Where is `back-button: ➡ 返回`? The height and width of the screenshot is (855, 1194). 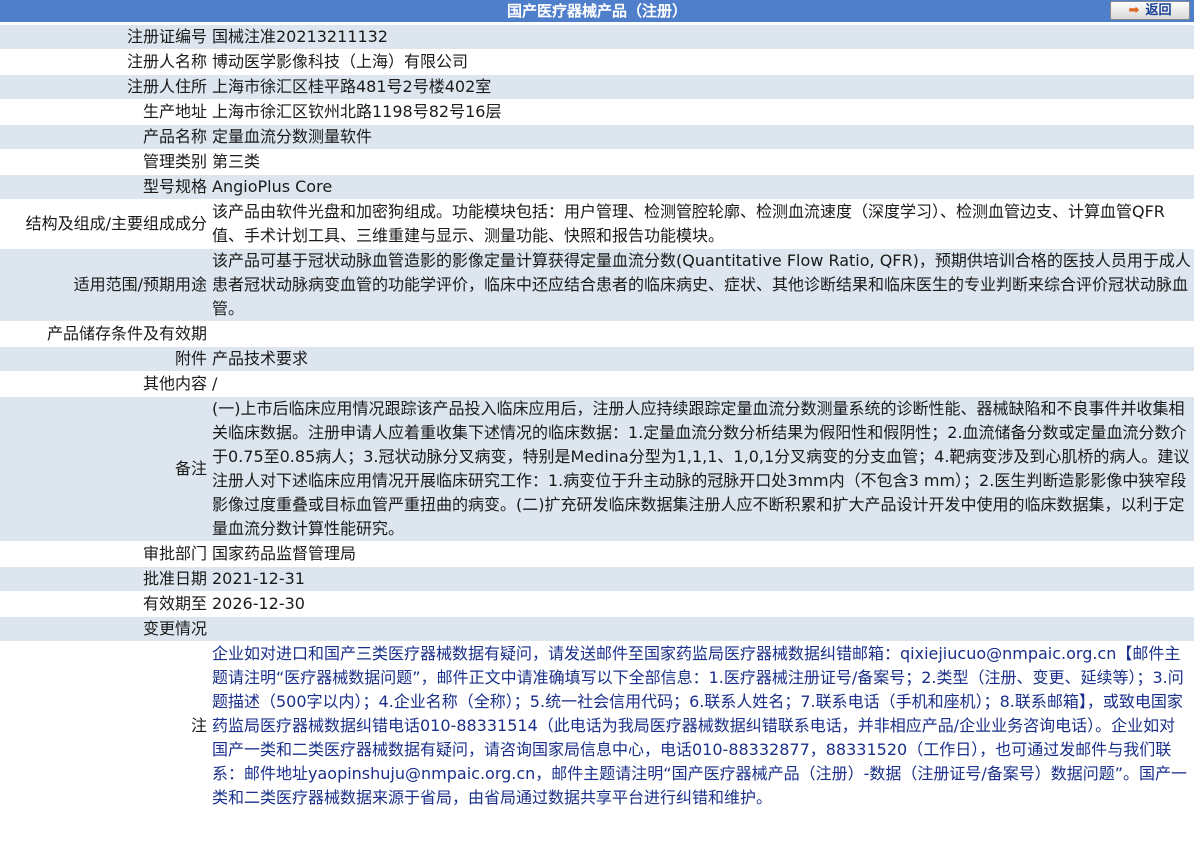
back-button: ➡ 返回 is located at coordinates (1150, 10).